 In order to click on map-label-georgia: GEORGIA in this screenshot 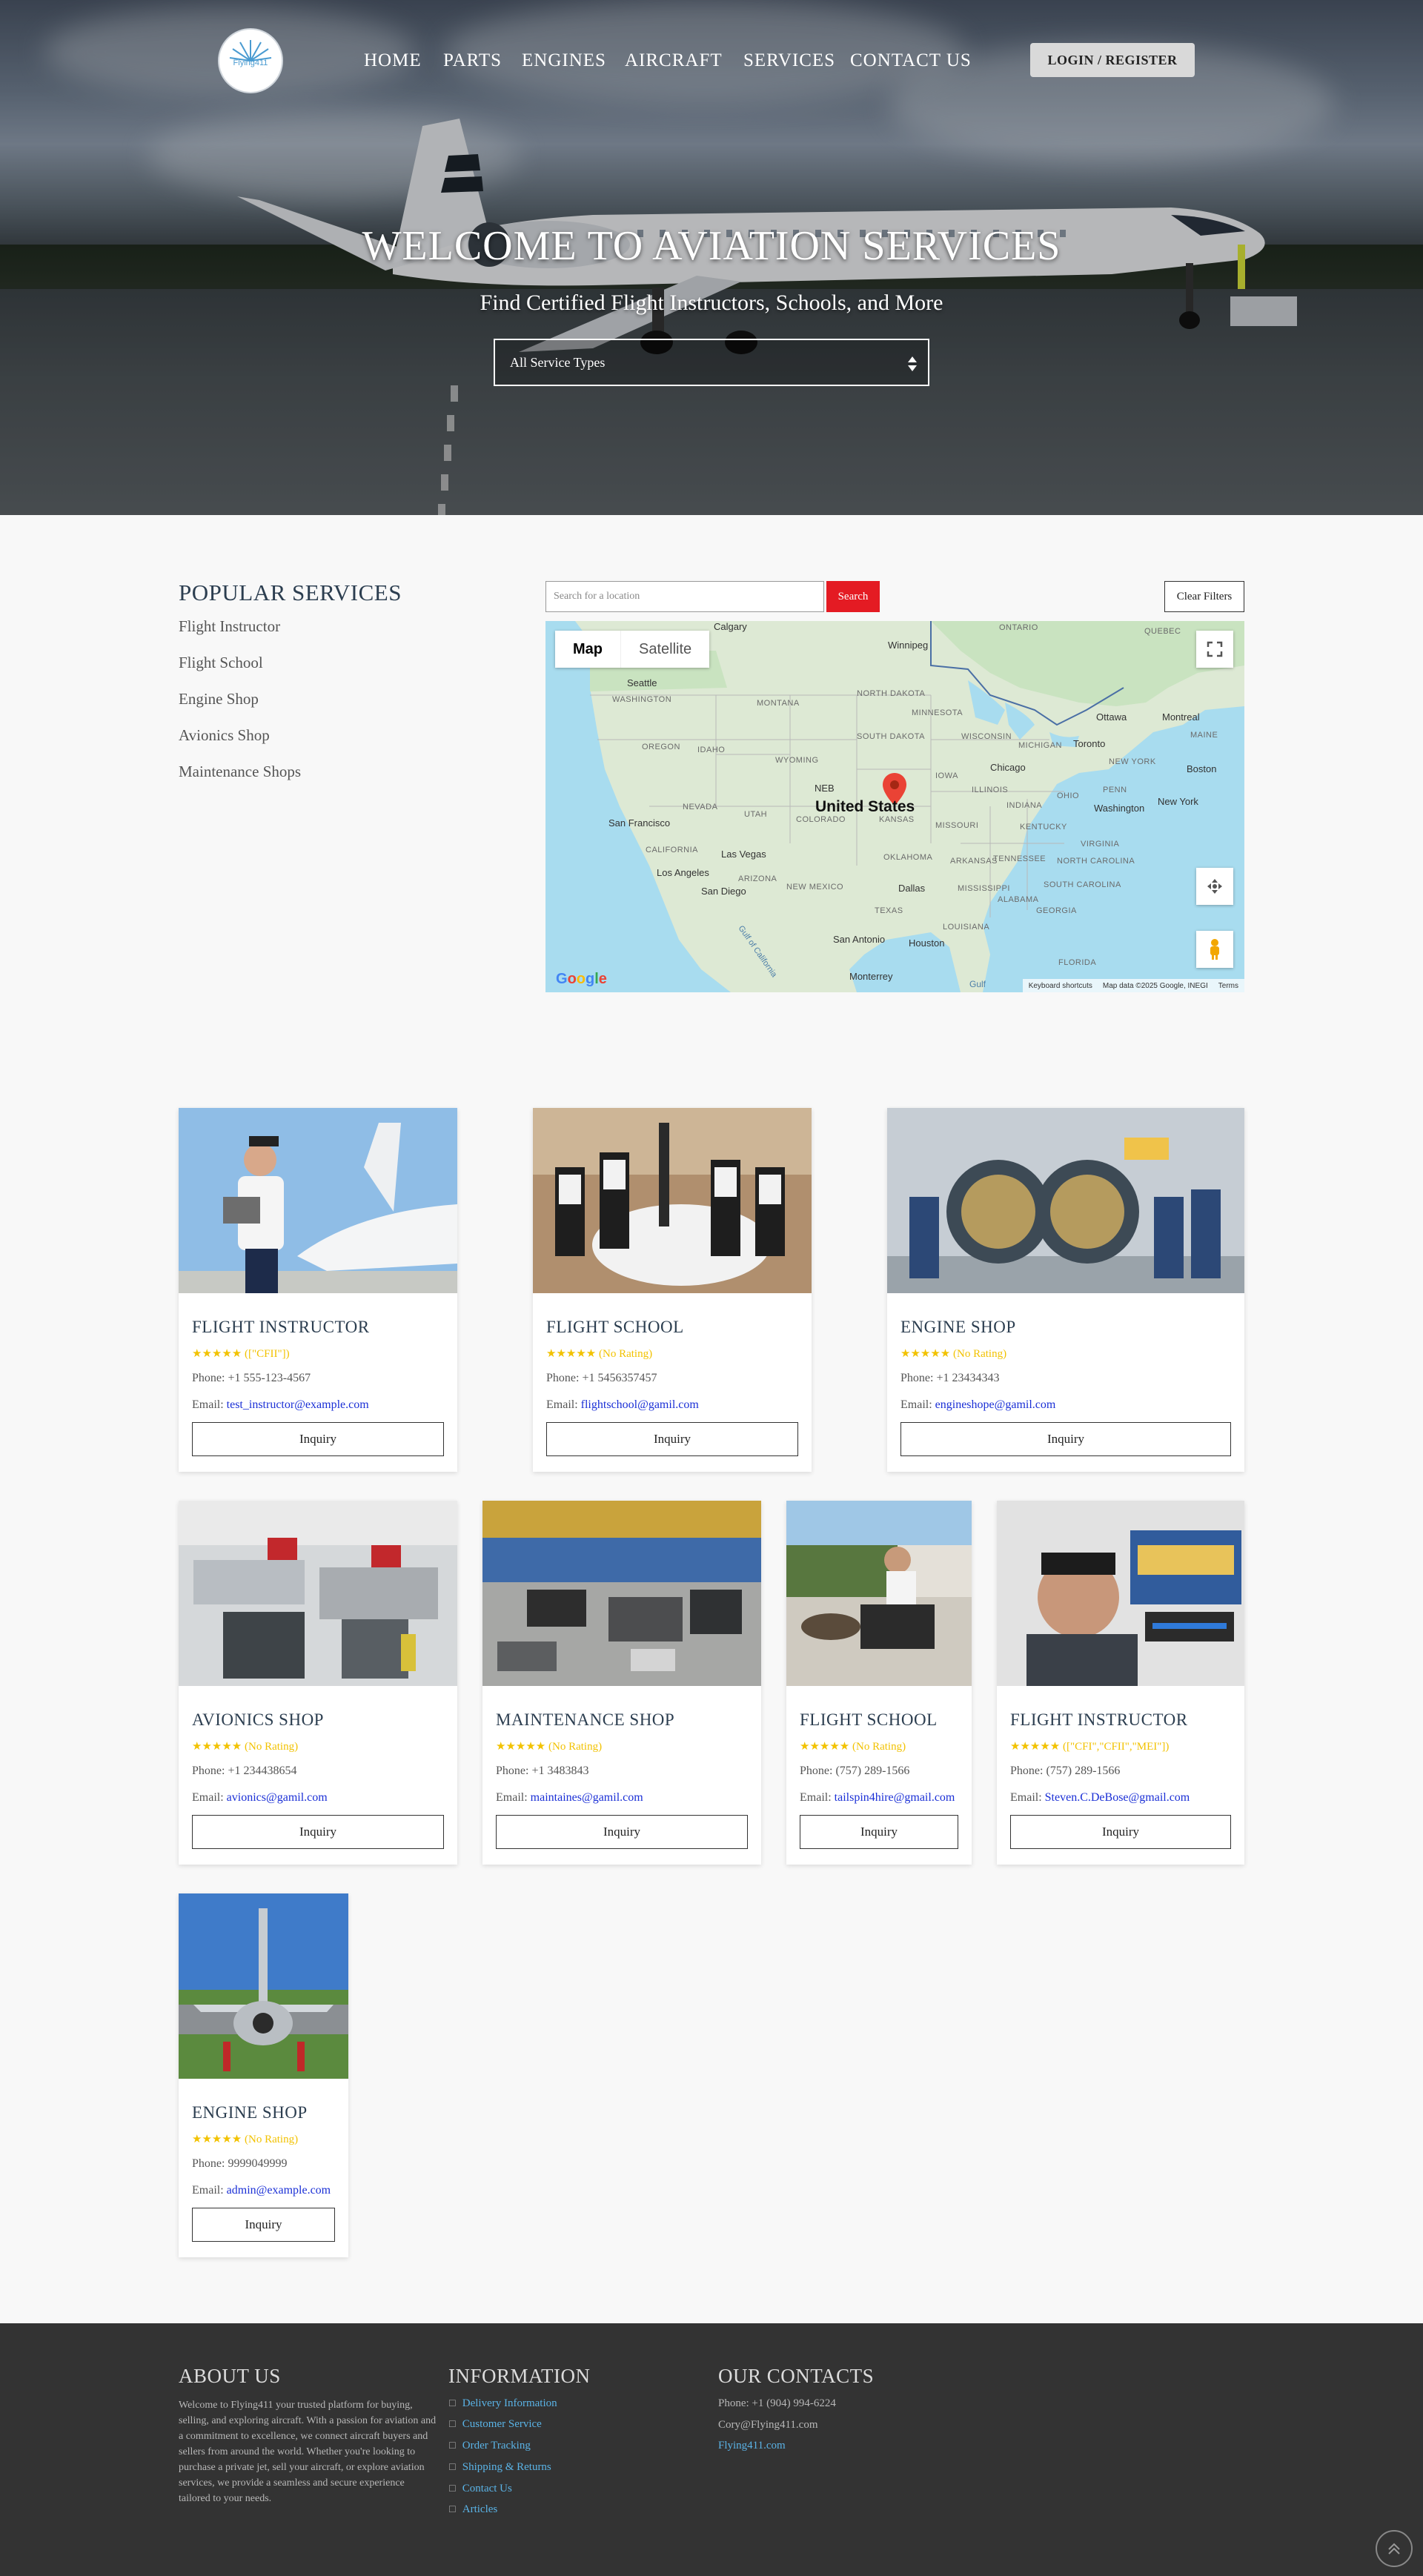, I will do `click(1056, 910)`.